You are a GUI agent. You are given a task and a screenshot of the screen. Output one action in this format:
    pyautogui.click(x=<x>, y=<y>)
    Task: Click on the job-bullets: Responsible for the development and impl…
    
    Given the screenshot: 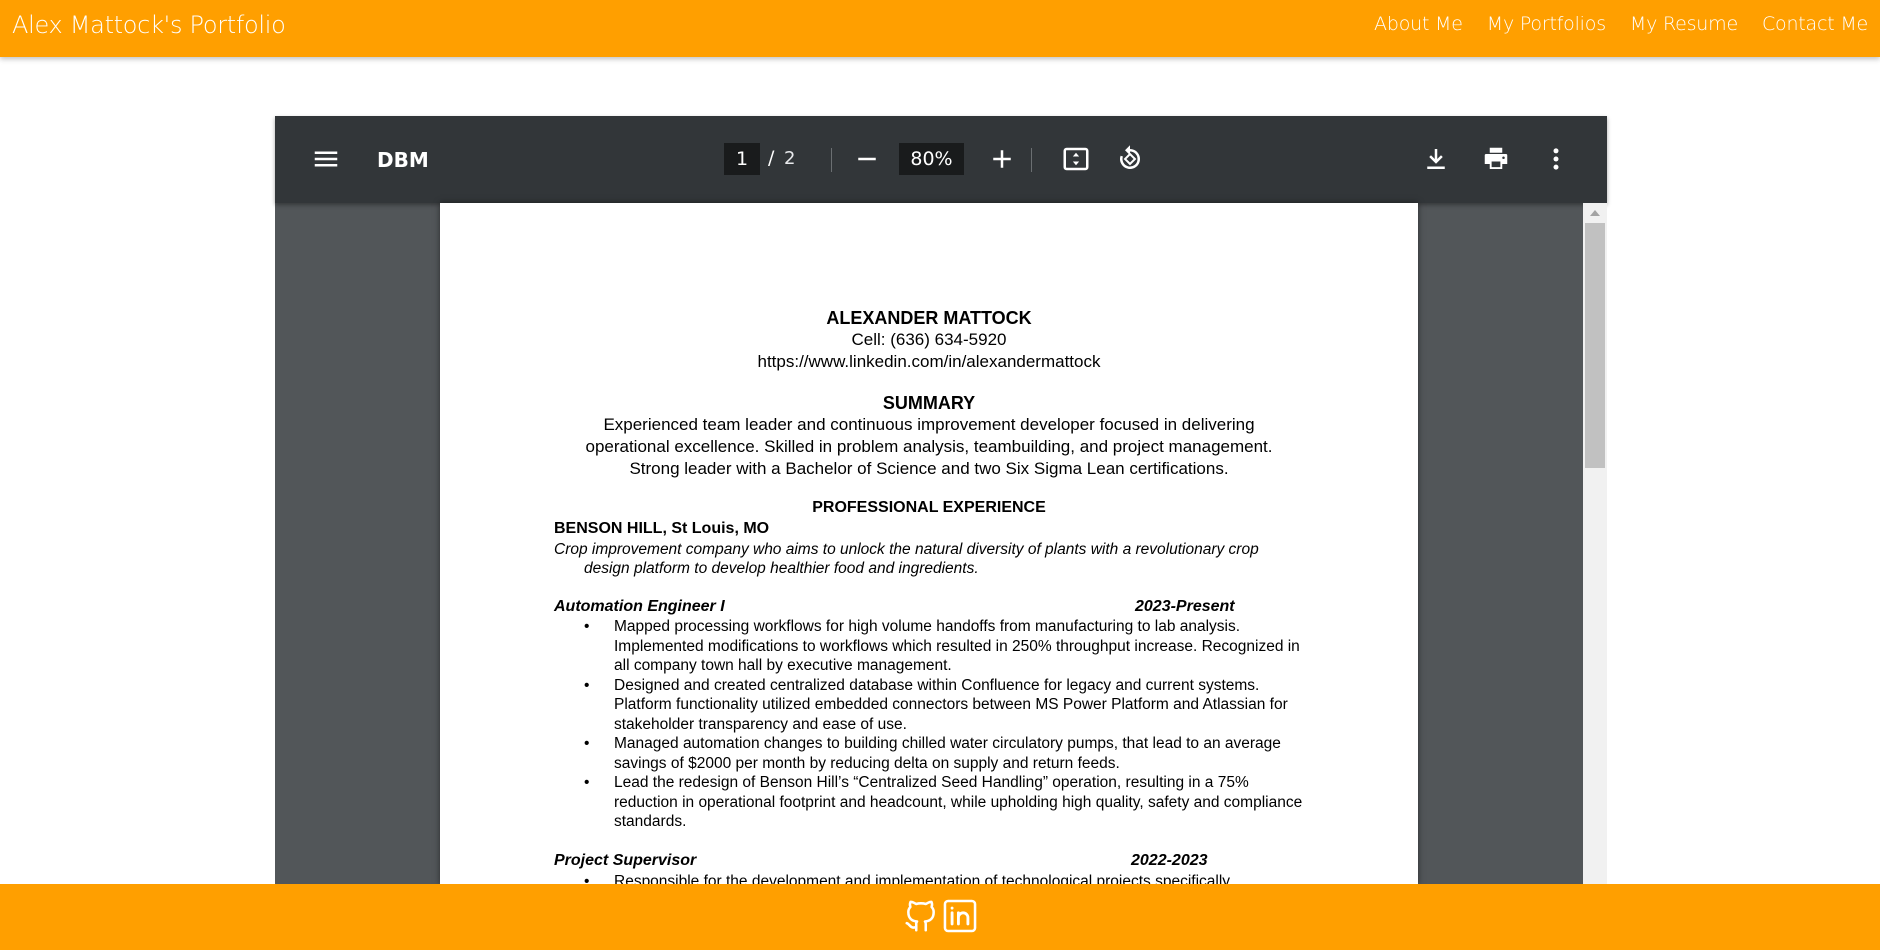 What is the action you would take?
    pyautogui.click(x=944, y=878)
    